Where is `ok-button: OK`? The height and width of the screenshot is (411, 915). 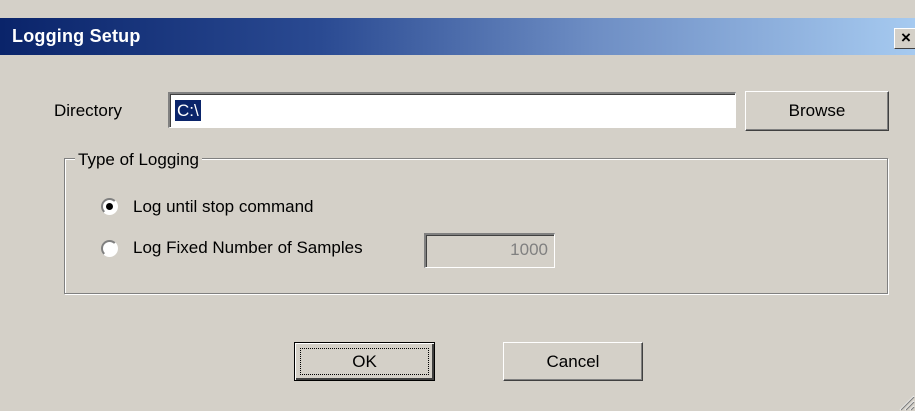
ok-button: OK is located at coordinates (364, 361).